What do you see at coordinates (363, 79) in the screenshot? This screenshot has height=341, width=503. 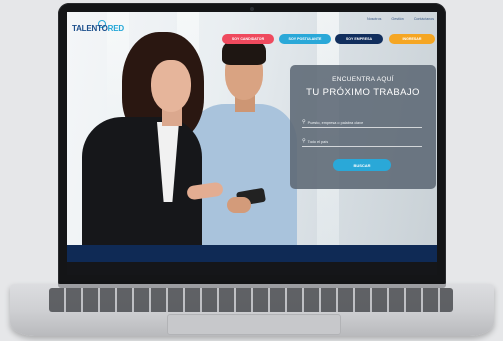 I see `search-card-kicker: ENCUENTRA AQUÍ` at bounding box center [363, 79].